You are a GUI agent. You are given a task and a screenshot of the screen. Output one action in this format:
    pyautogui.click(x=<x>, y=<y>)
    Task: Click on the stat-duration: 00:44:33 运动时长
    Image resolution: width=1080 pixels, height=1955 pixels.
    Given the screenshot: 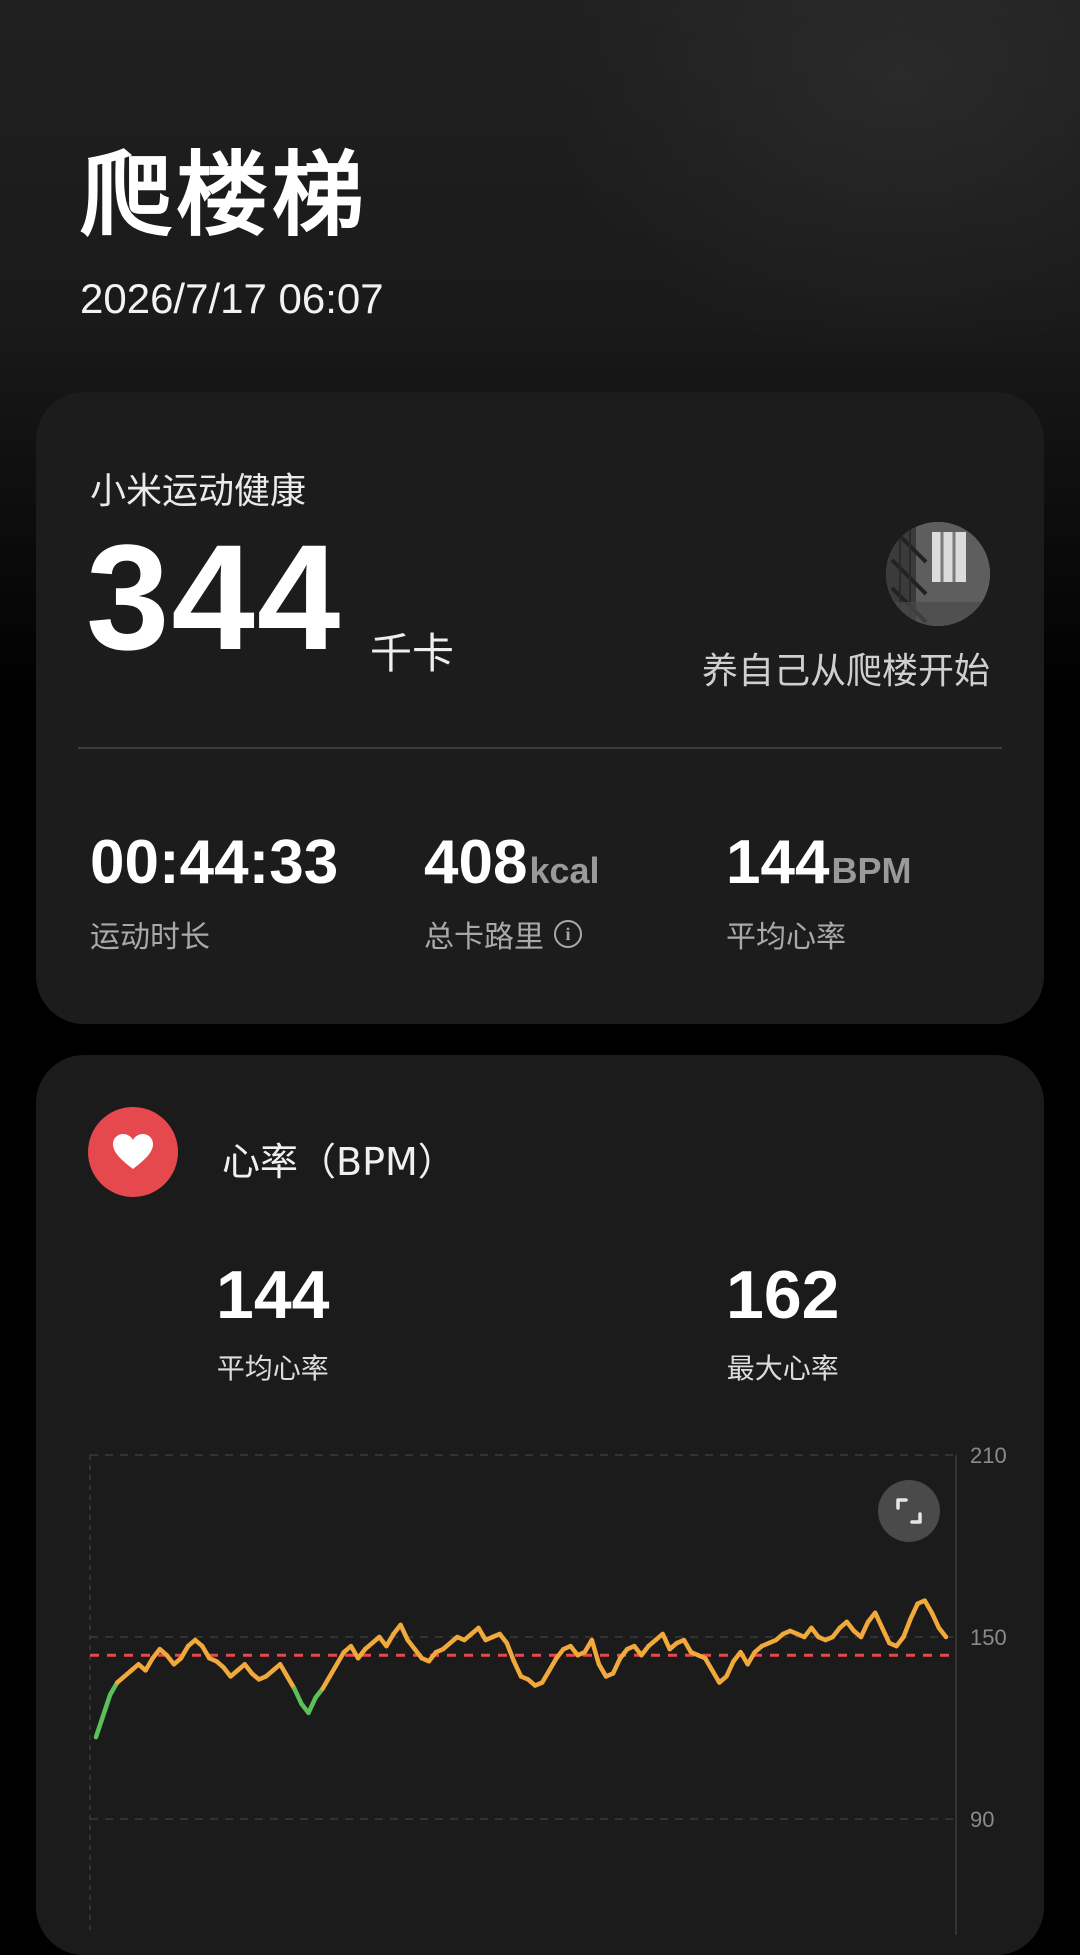 What is the action you would take?
    pyautogui.click(x=214, y=894)
    